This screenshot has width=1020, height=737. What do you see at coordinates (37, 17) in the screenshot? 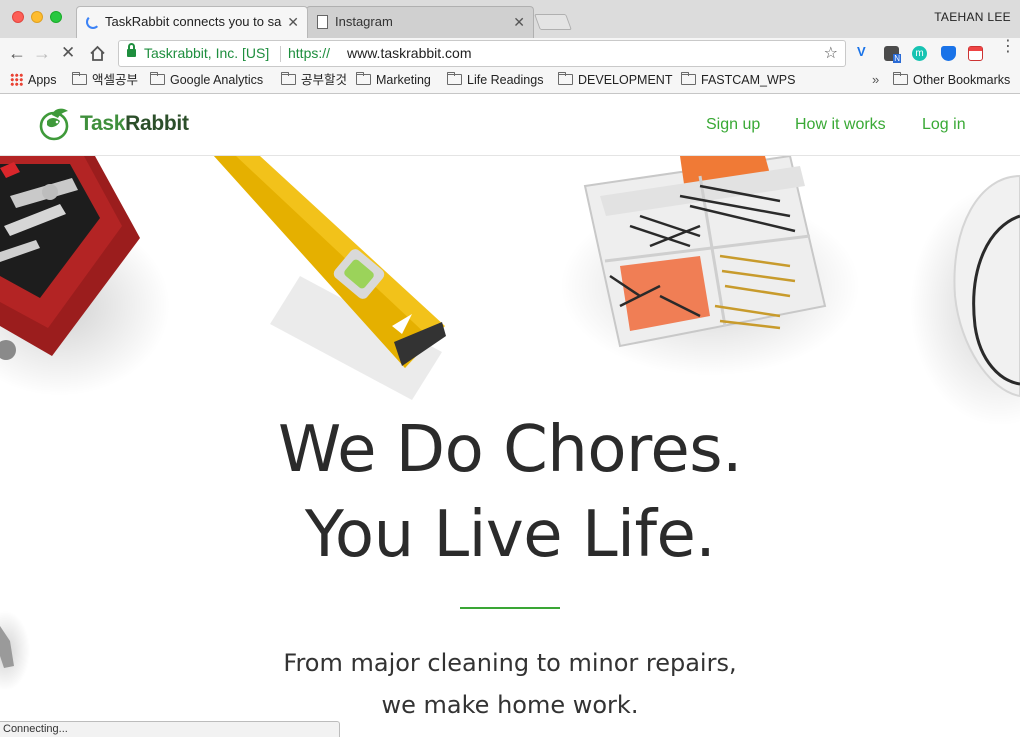
I see `minimize-window-button` at bounding box center [37, 17].